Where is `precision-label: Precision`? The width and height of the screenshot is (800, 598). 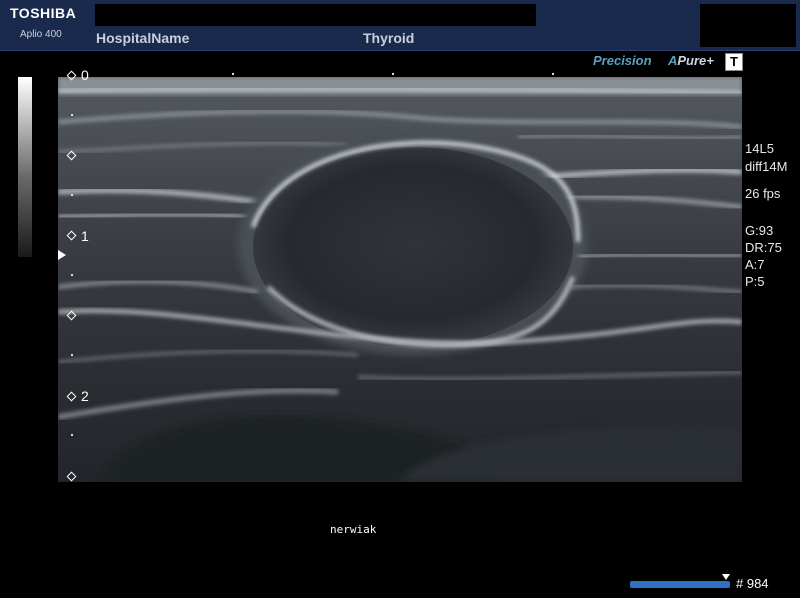
precision-label: Precision is located at coordinates (622, 60).